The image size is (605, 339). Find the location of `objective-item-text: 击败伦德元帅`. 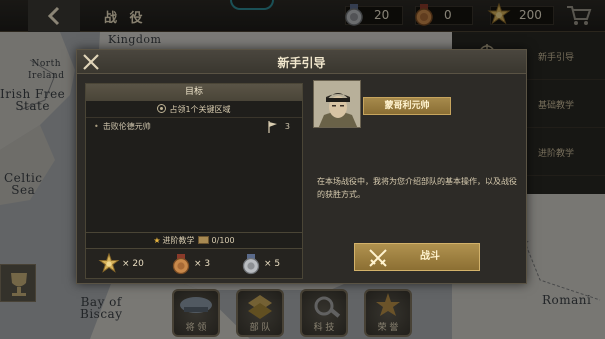

objective-item-text: 击败伦德元帅 is located at coordinates (126, 126).